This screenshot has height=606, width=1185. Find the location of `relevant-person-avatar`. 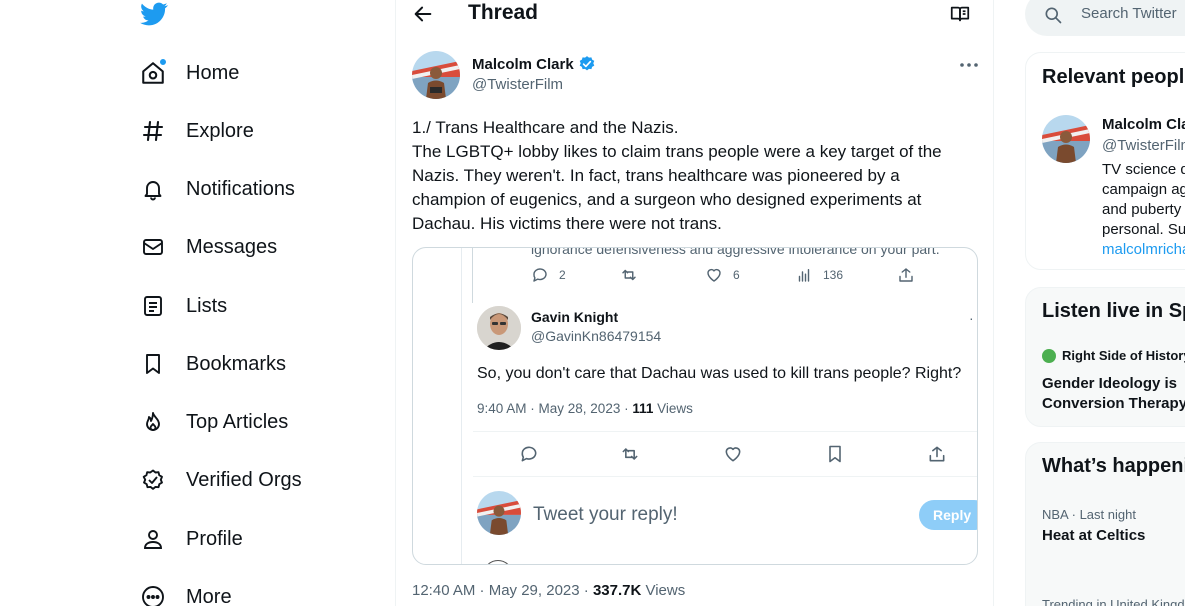

relevant-person-avatar is located at coordinates (1066, 139).